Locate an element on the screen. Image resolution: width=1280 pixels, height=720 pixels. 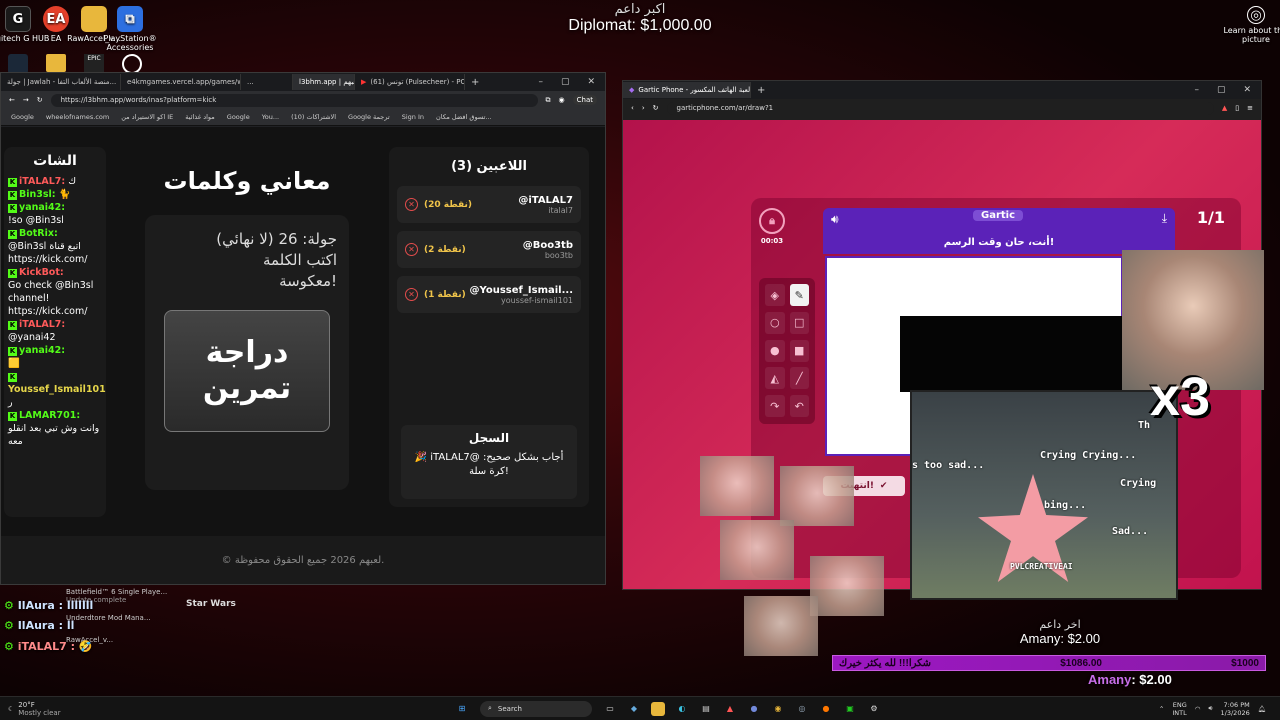
chrome-icon: ◉ is located at coordinates (778, 709).